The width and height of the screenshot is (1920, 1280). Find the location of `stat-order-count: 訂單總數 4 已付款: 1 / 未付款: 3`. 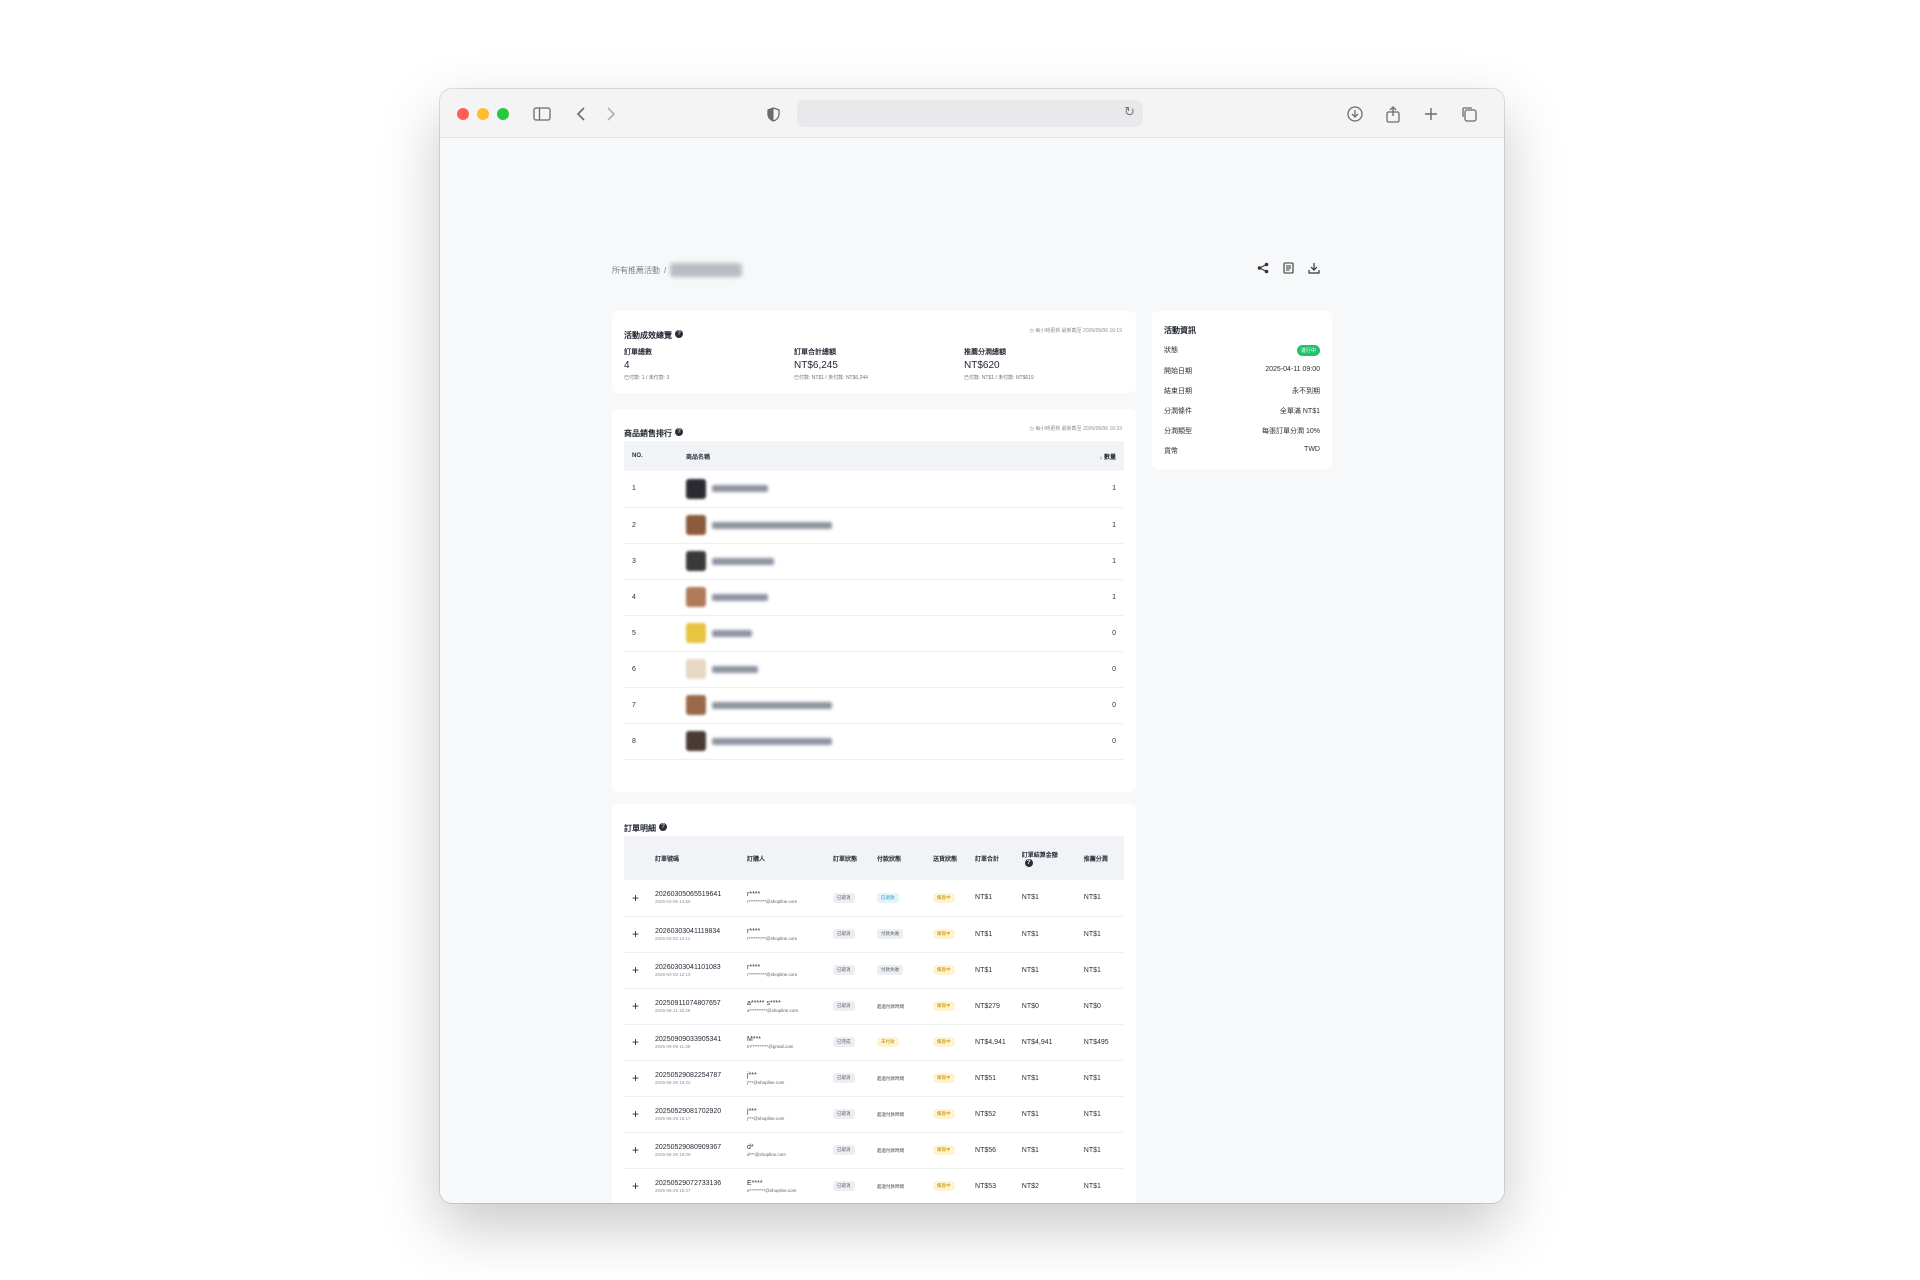

stat-order-count: 訂單總數 4 已付款: 1 / 未付款: 3 is located at coordinates (646, 364).